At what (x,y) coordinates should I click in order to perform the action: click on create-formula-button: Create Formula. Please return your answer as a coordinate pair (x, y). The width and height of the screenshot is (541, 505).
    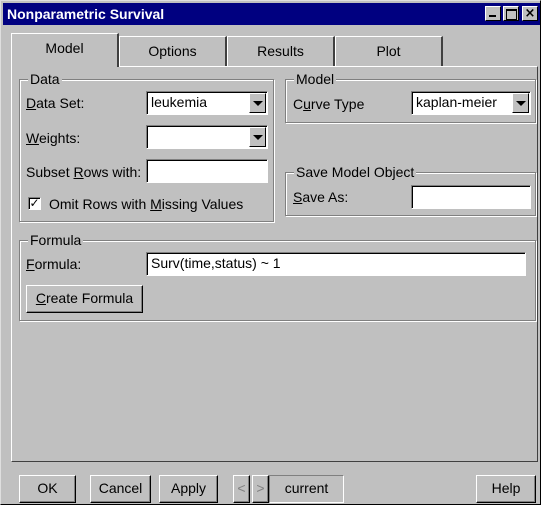
    Looking at the image, I should click on (84, 299).